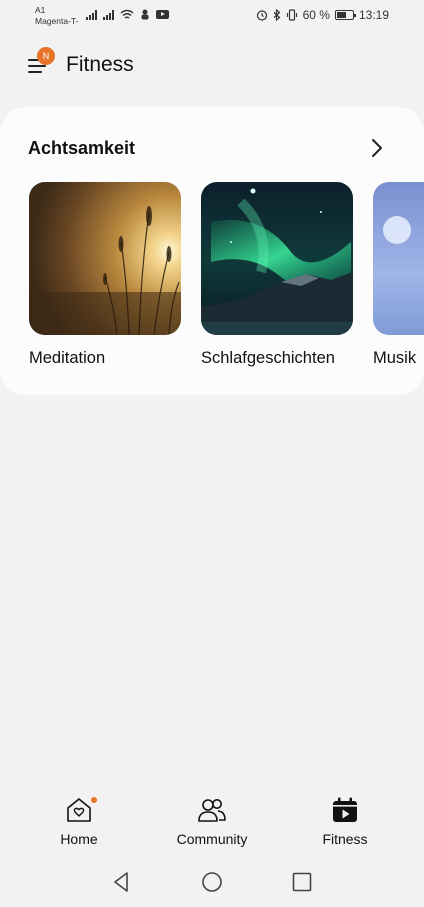 The width and height of the screenshot is (424, 907). I want to click on page-title: Fitness, so click(100, 64).